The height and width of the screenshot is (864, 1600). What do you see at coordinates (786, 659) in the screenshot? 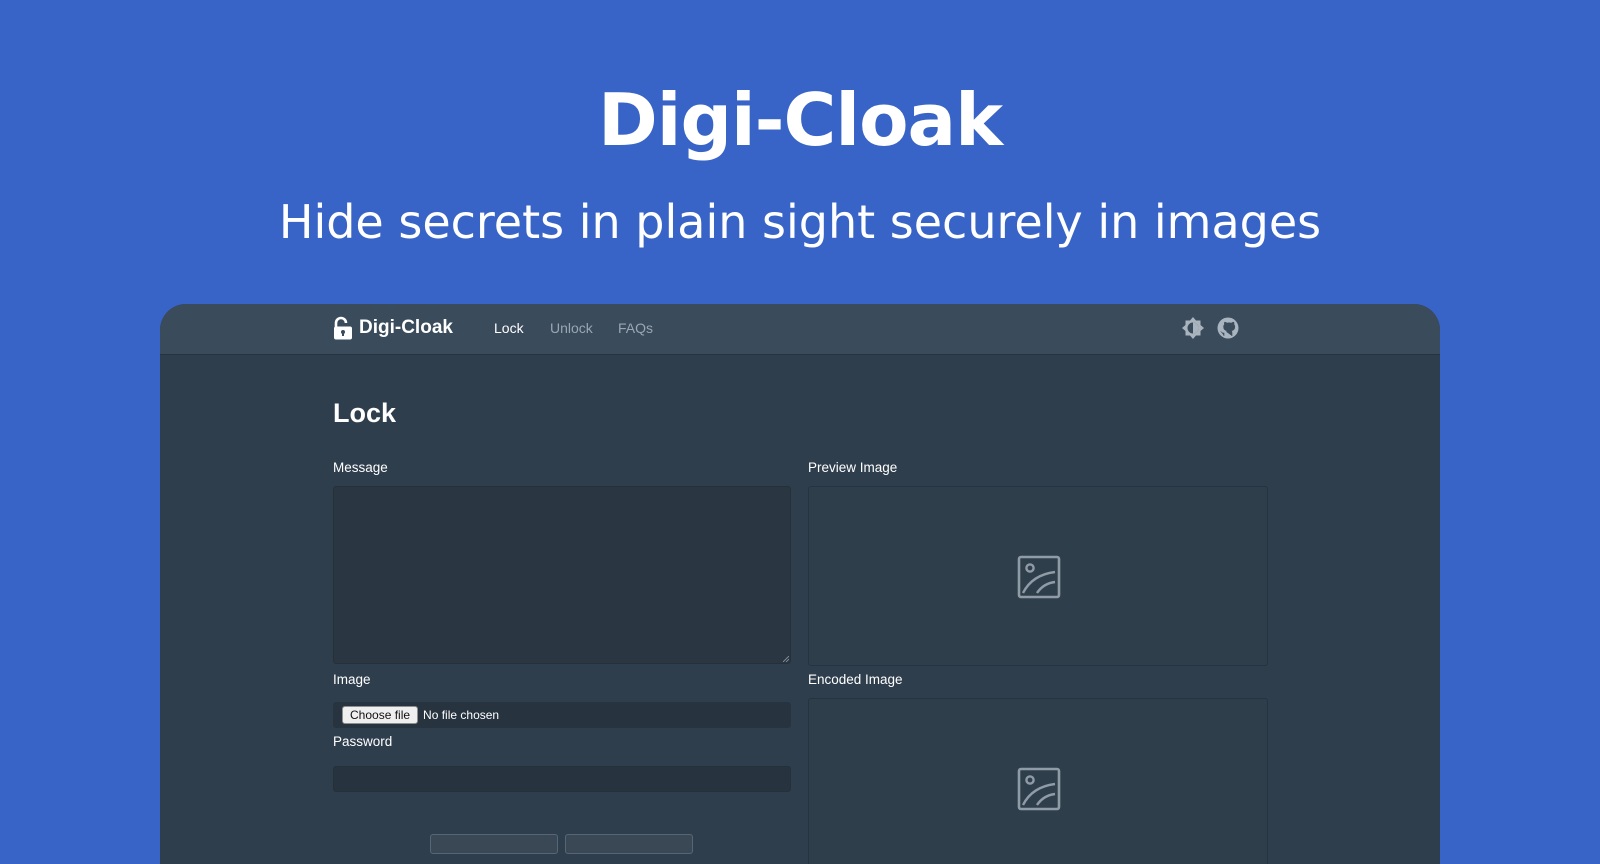
I see `resize-grip-icon` at bounding box center [786, 659].